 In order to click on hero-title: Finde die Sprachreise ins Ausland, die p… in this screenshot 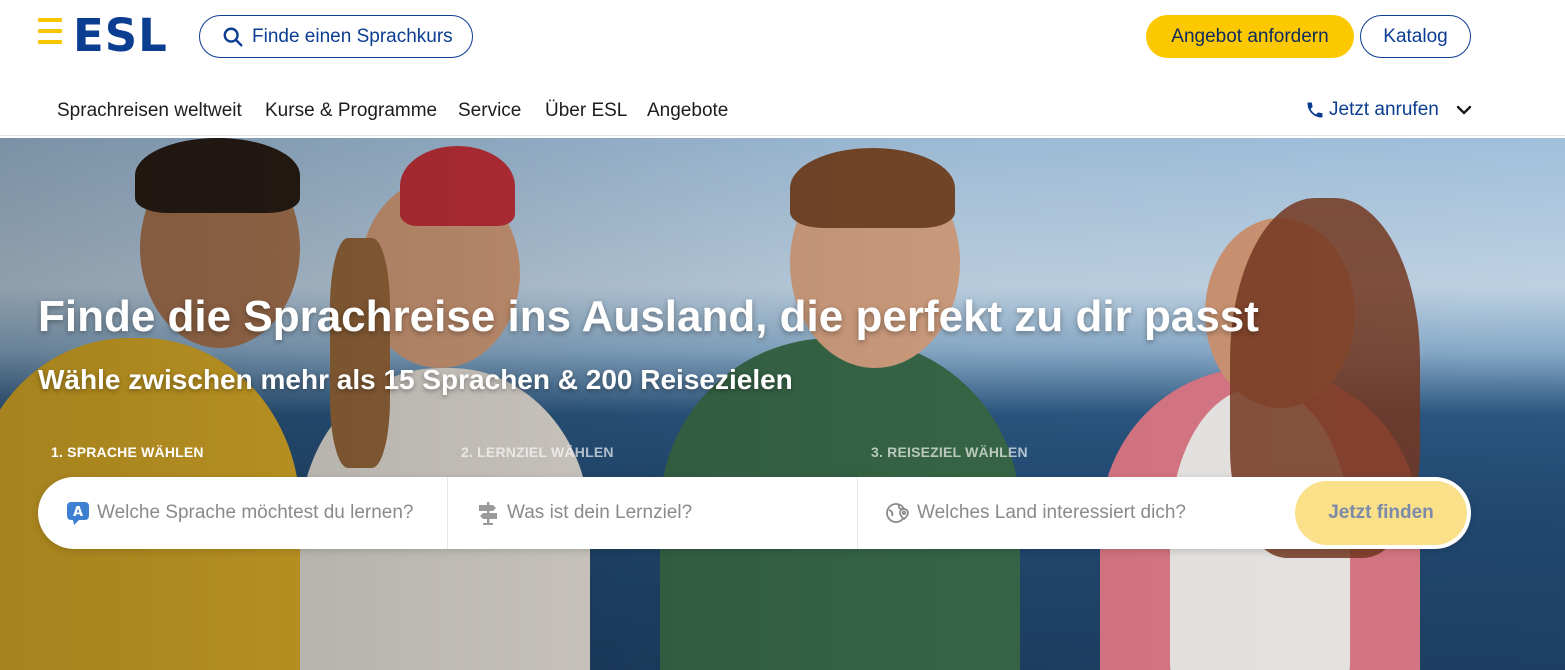, I will do `click(648, 316)`.